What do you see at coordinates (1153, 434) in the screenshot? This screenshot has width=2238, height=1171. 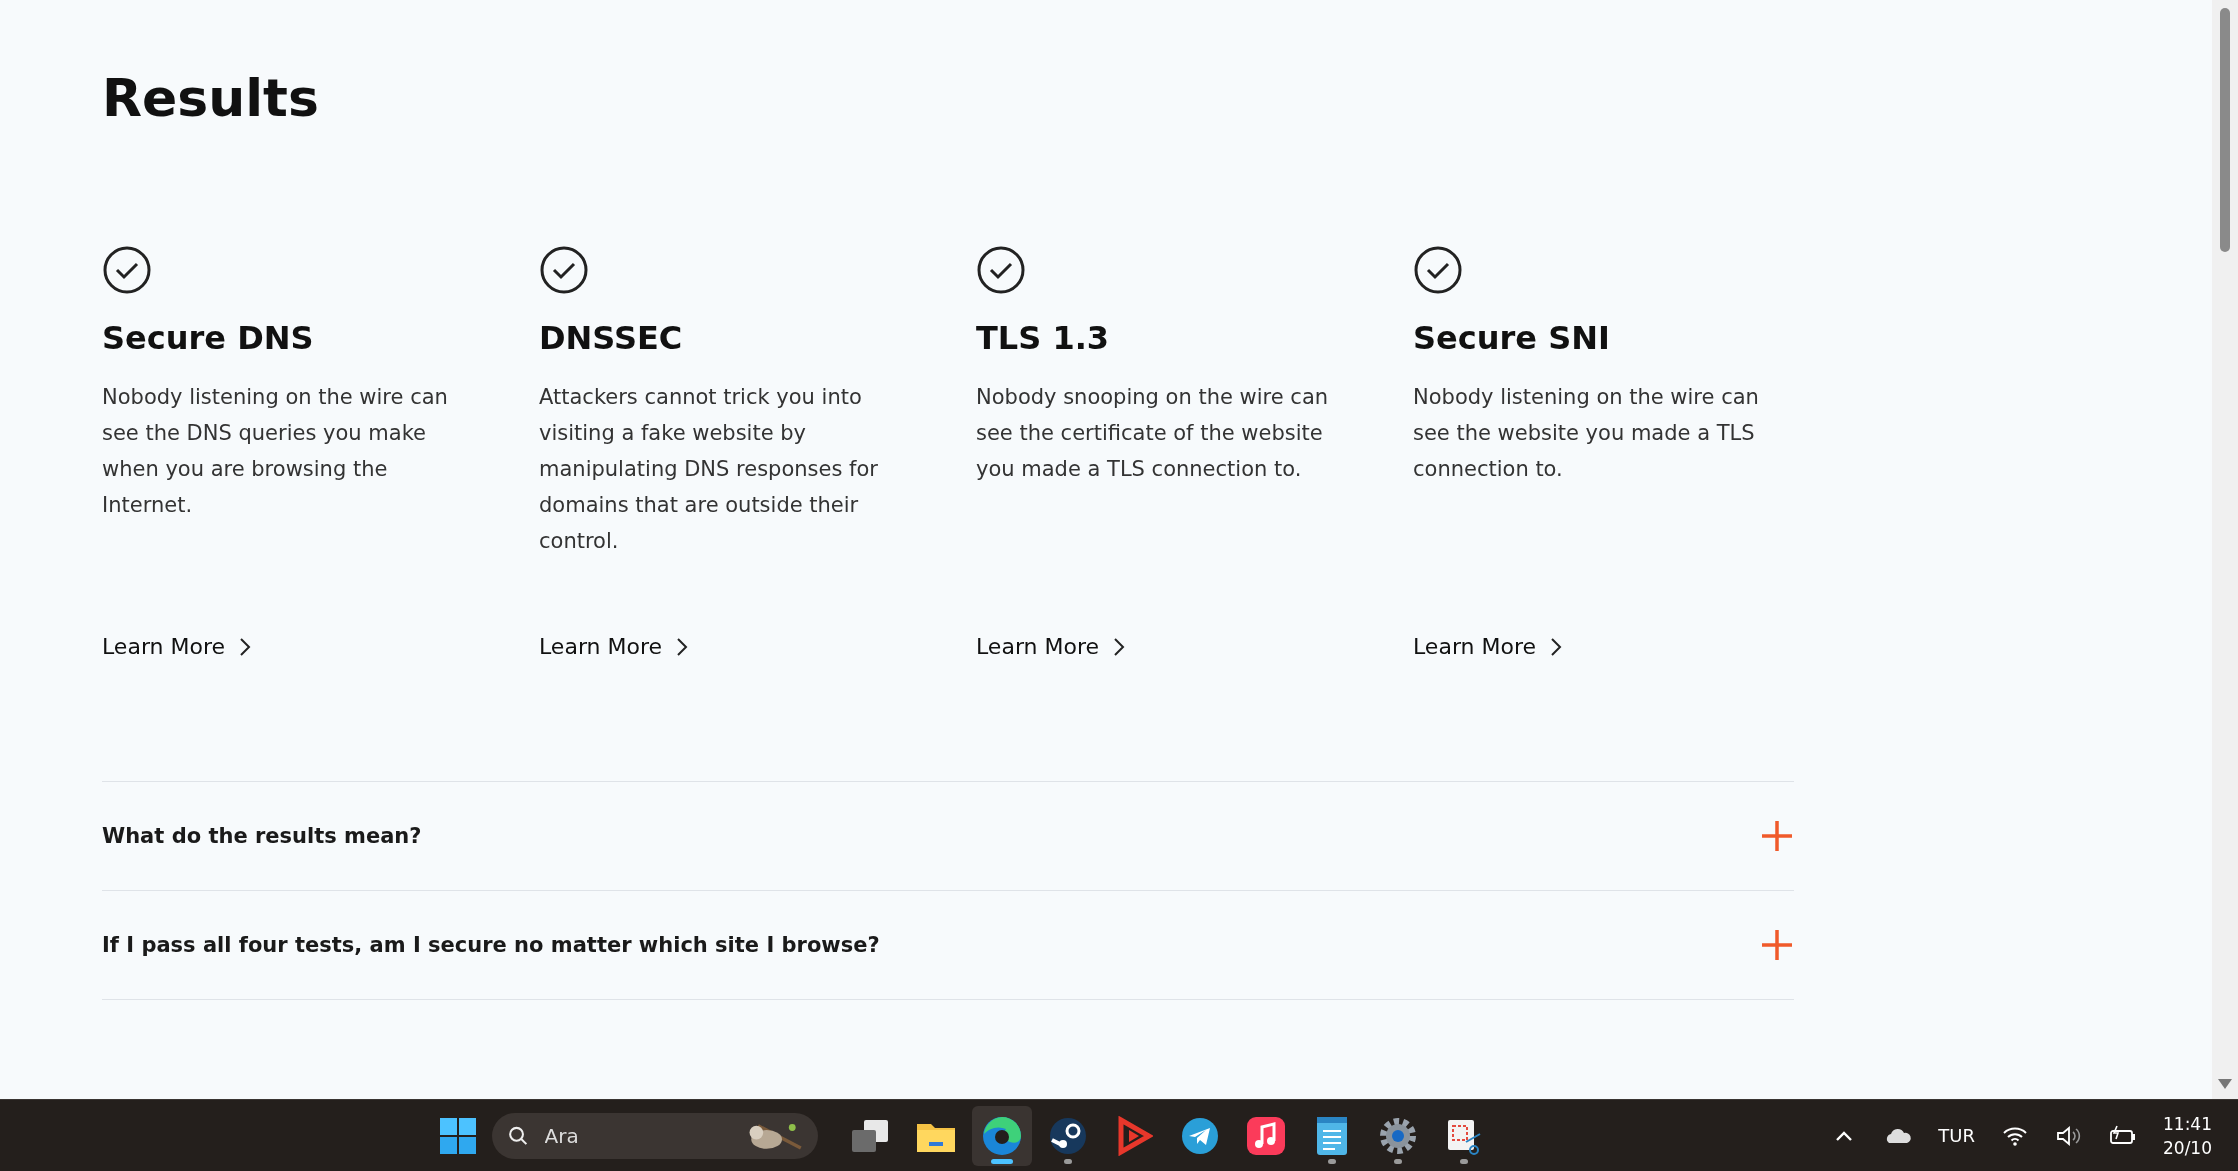 I see `result-description: Nobody snooping on the wire can see the certificate of the website you made a TLS connection to.` at bounding box center [1153, 434].